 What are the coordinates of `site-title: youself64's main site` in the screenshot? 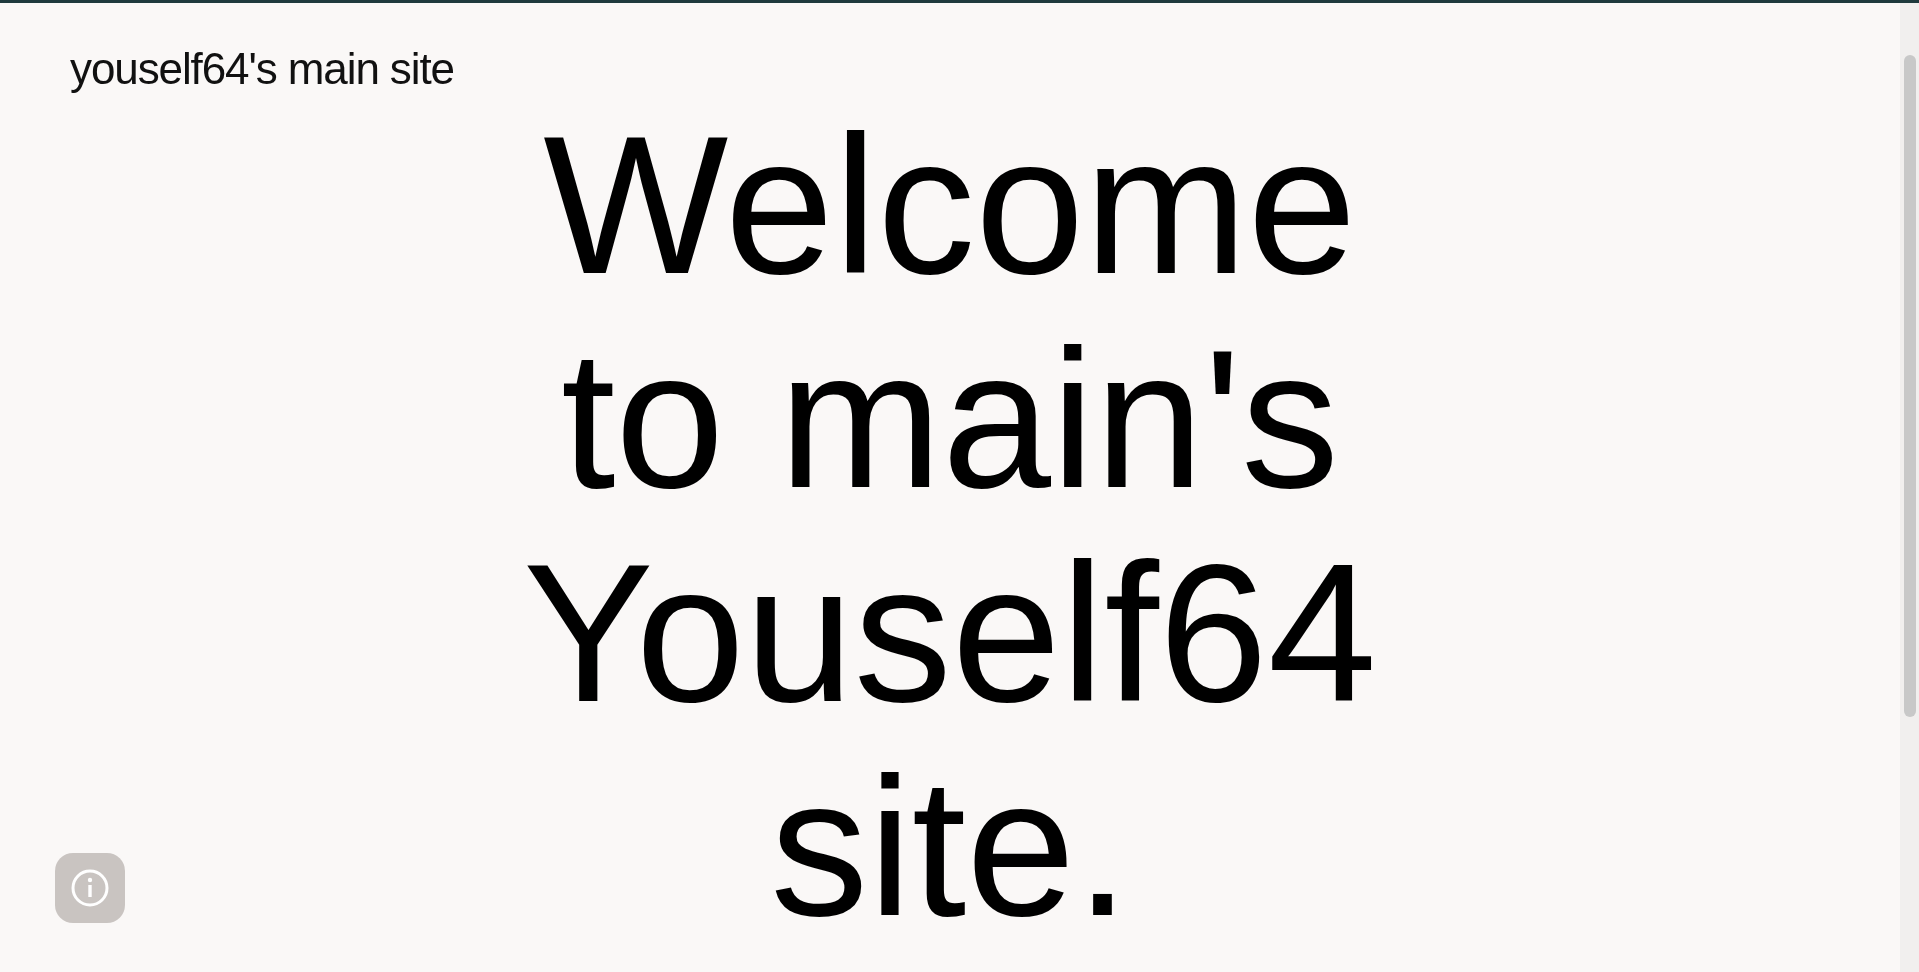 It's located at (262, 68).